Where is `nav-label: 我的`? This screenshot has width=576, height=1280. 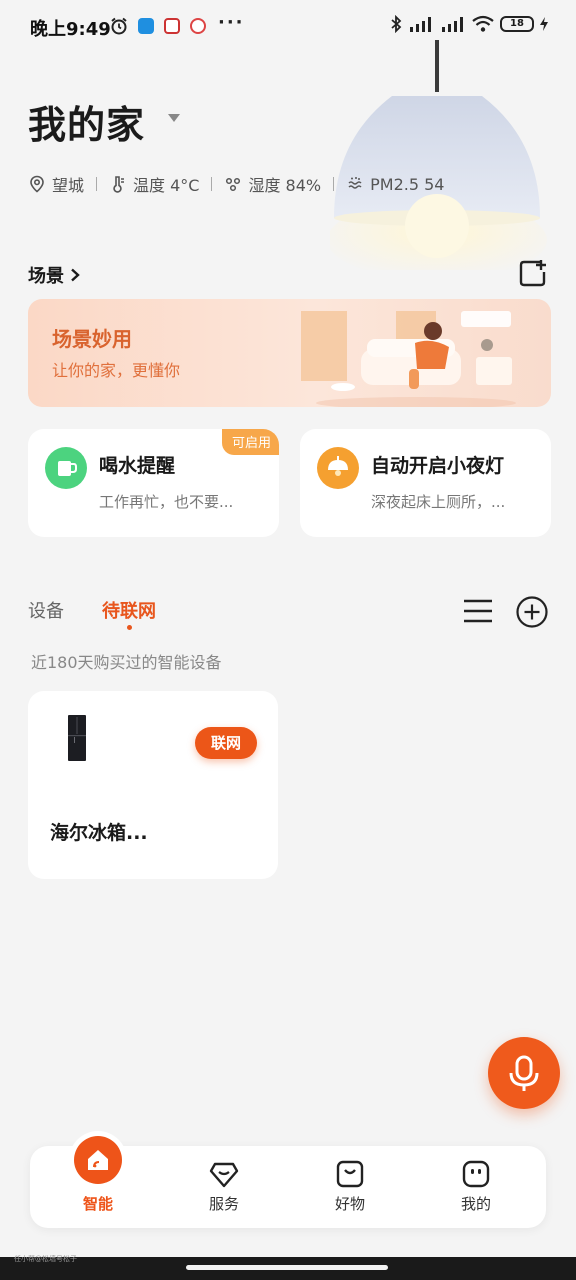 nav-label: 我的 is located at coordinates (475, 1204).